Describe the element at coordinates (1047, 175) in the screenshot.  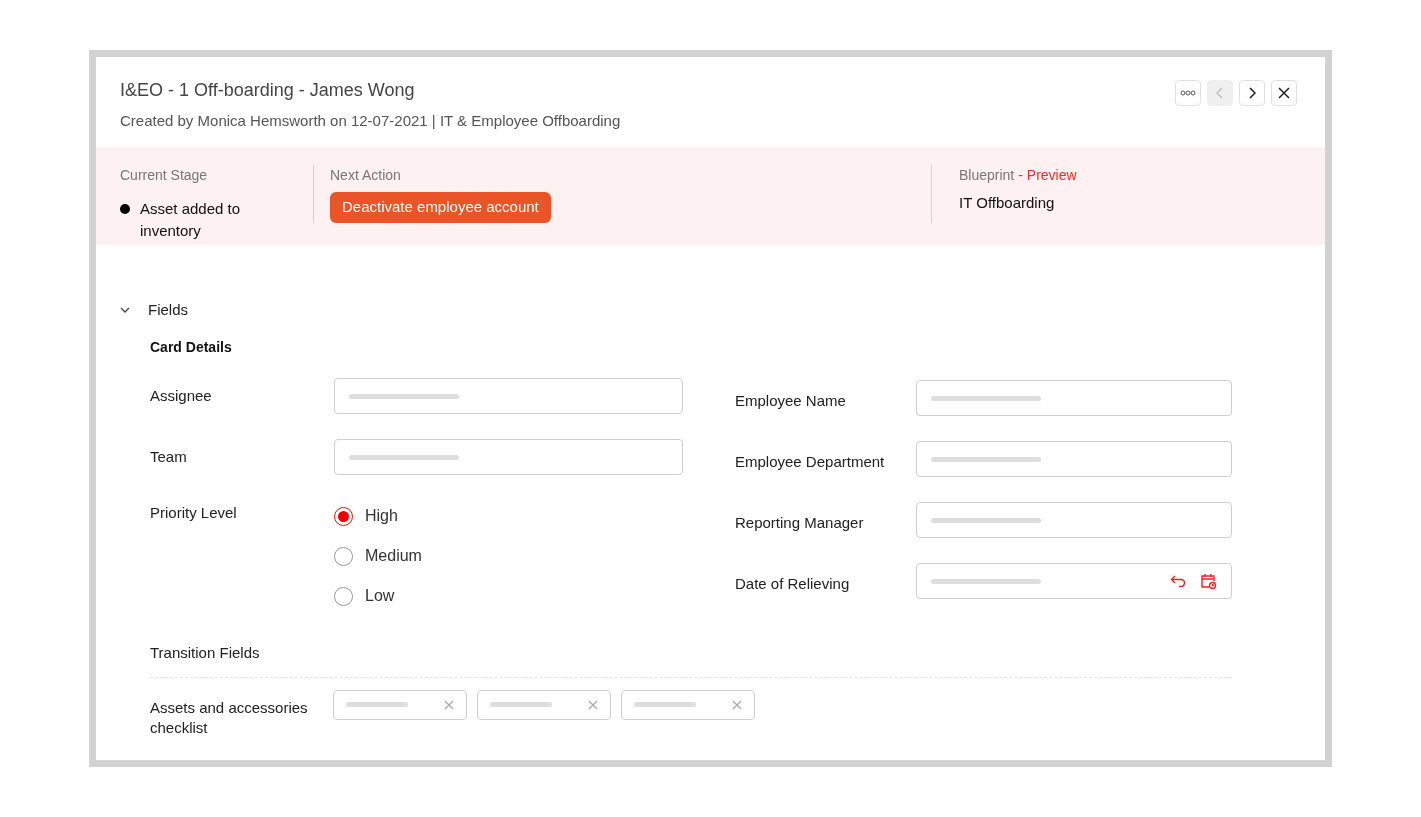
I see `preview-link: - Preview` at that location.